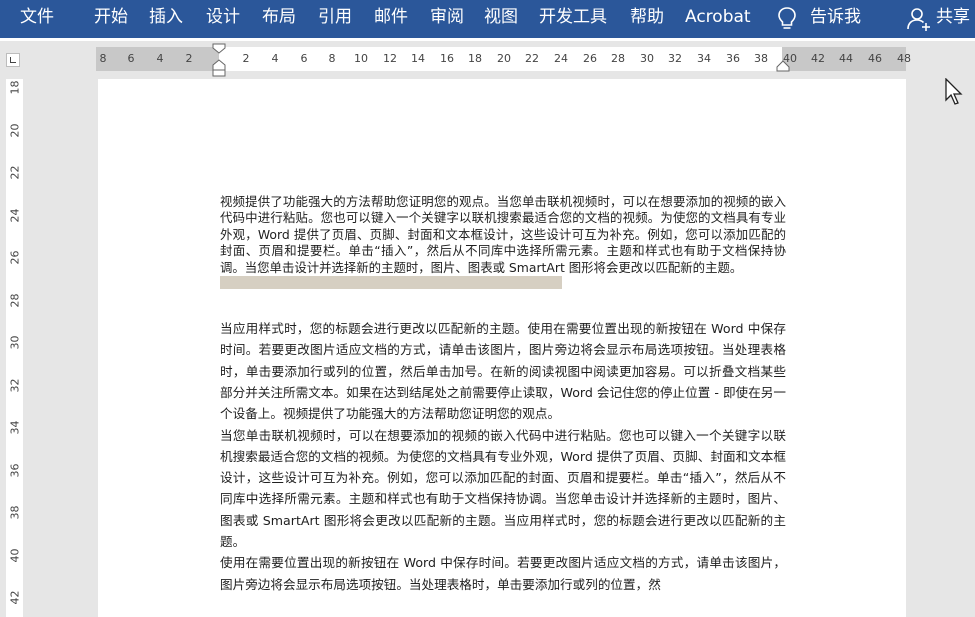 The width and height of the screenshot is (975, 617). What do you see at coordinates (166, 18) in the screenshot?
I see `tab-insert: 插入` at bounding box center [166, 18].